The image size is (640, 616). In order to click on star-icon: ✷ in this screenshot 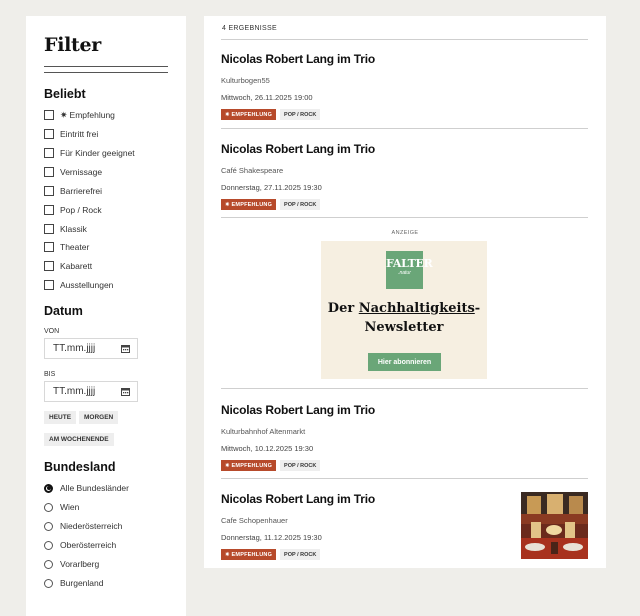, I will do `click(64, 114)`.